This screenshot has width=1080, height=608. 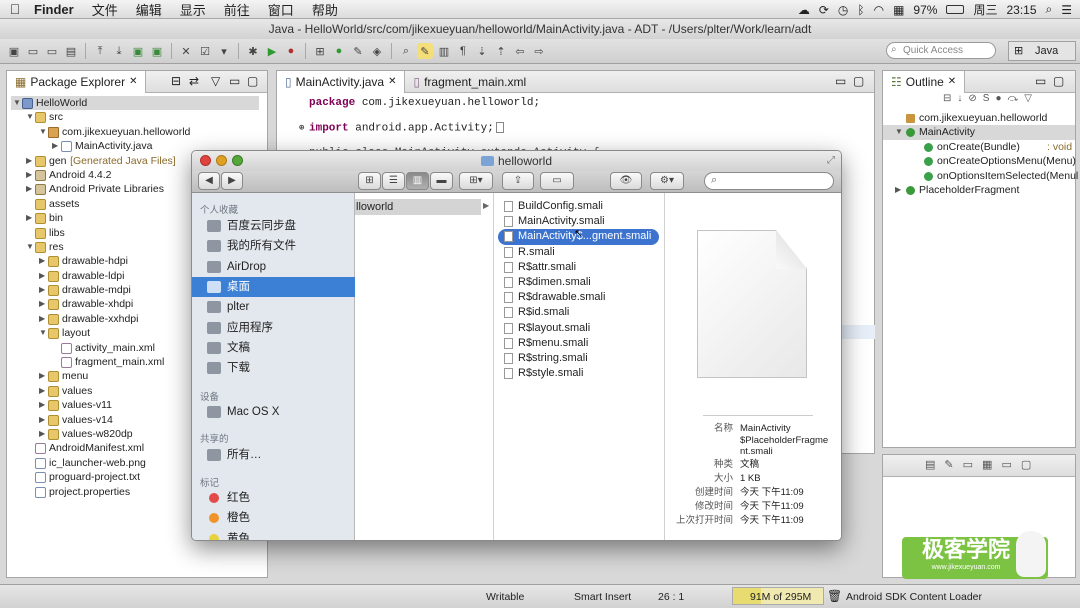 What do you see at coordinates (533, 312) in the screenshot?
I see `file-row: R$id.smali` at bounding box center [533, 312].